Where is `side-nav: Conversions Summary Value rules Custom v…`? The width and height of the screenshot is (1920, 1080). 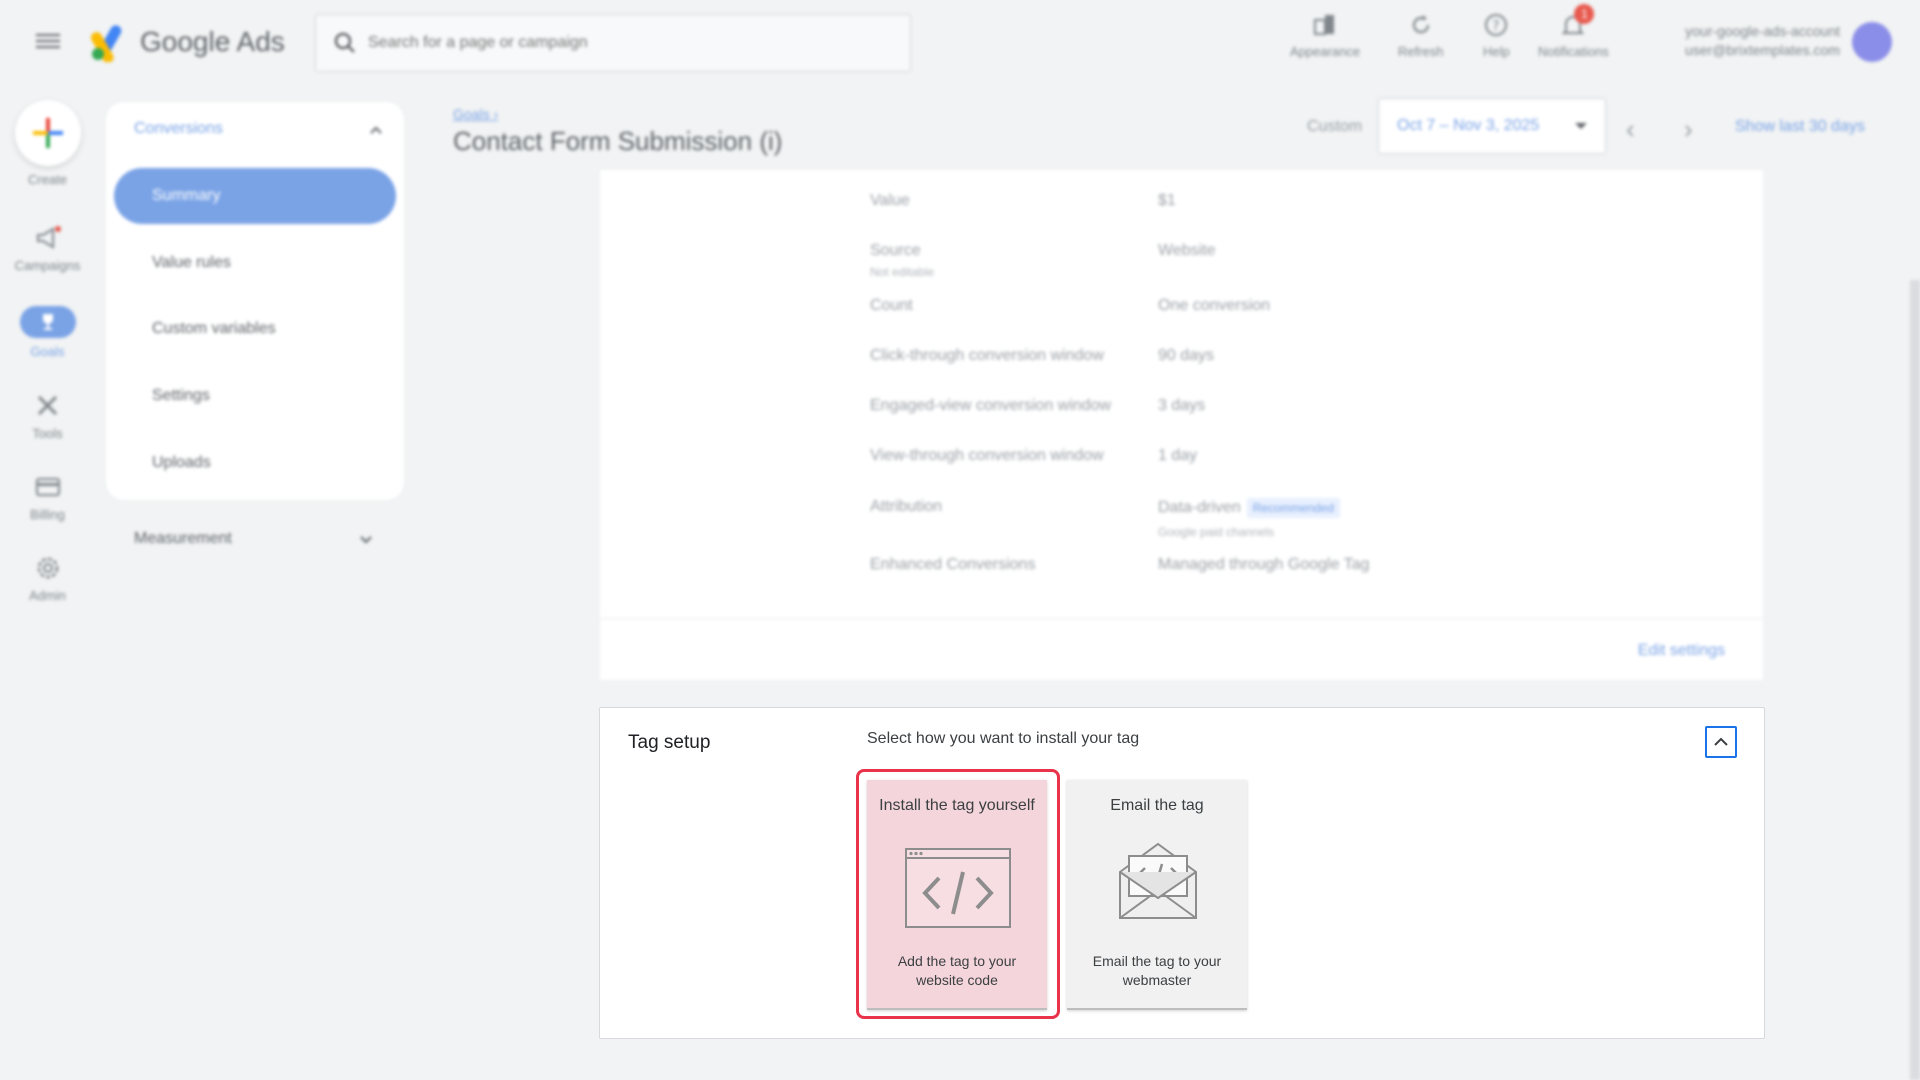 side-nav: Conversions Summary Value rules Custom v… is located at coordinates (255, 301).